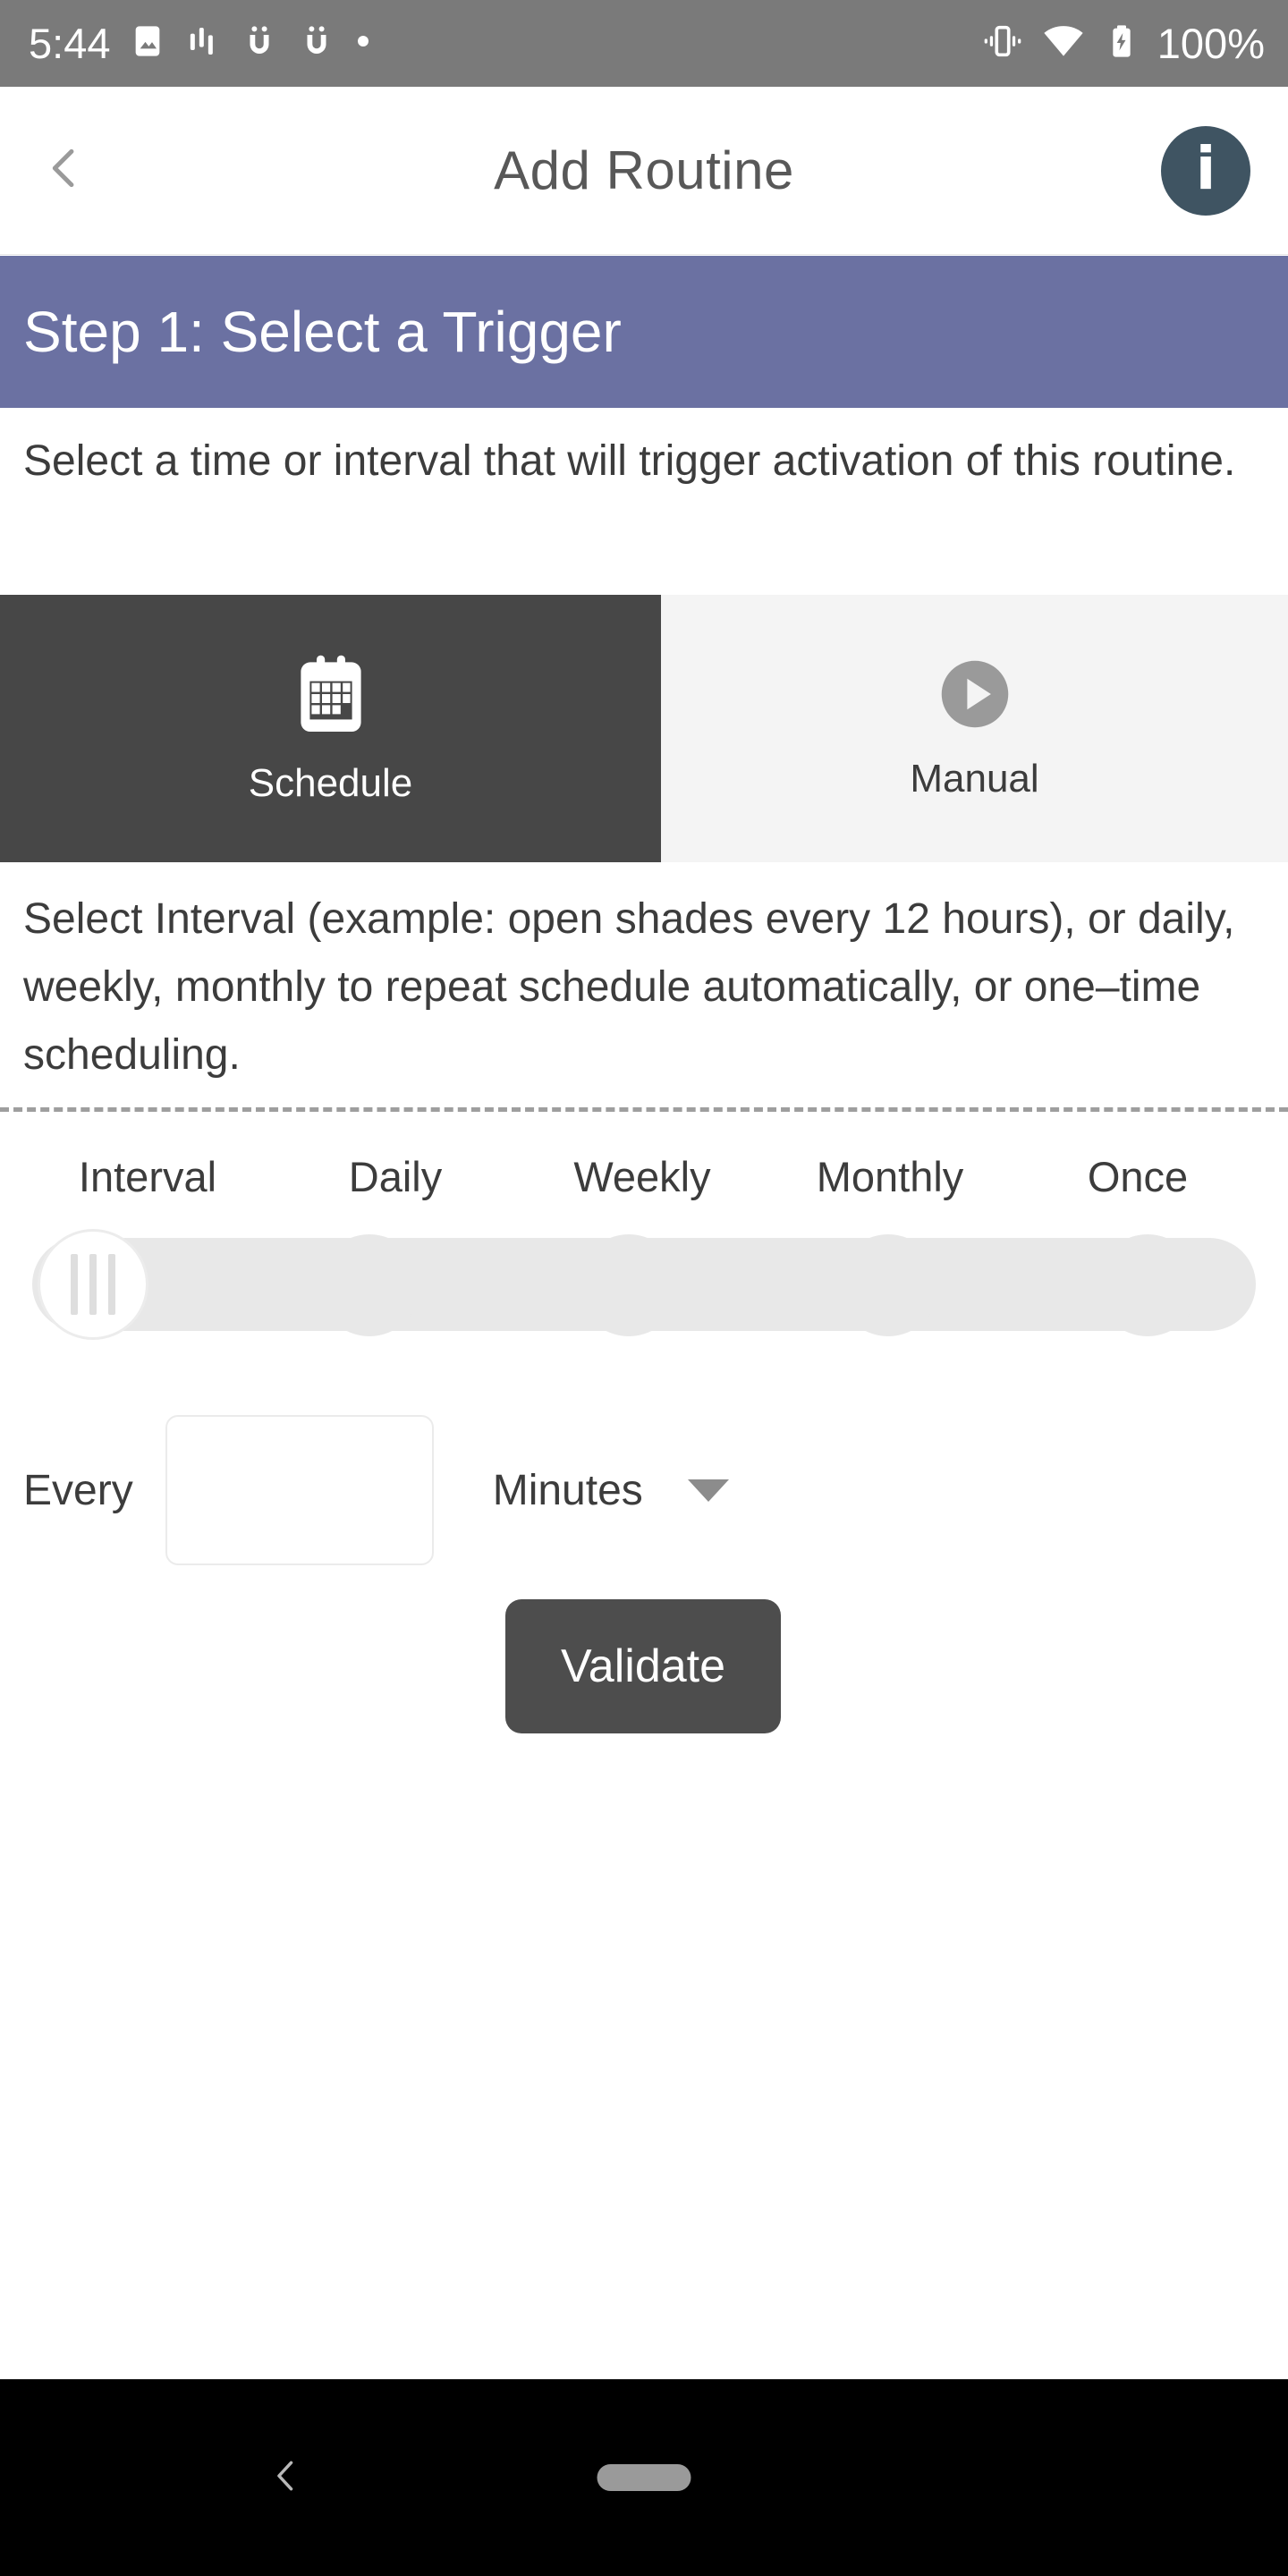 This screenshot has width=1288, height=2576. What do you see at coordinates (147, 43) in the screenshot?
I see `image-icon` at bounding box center [147, 43].